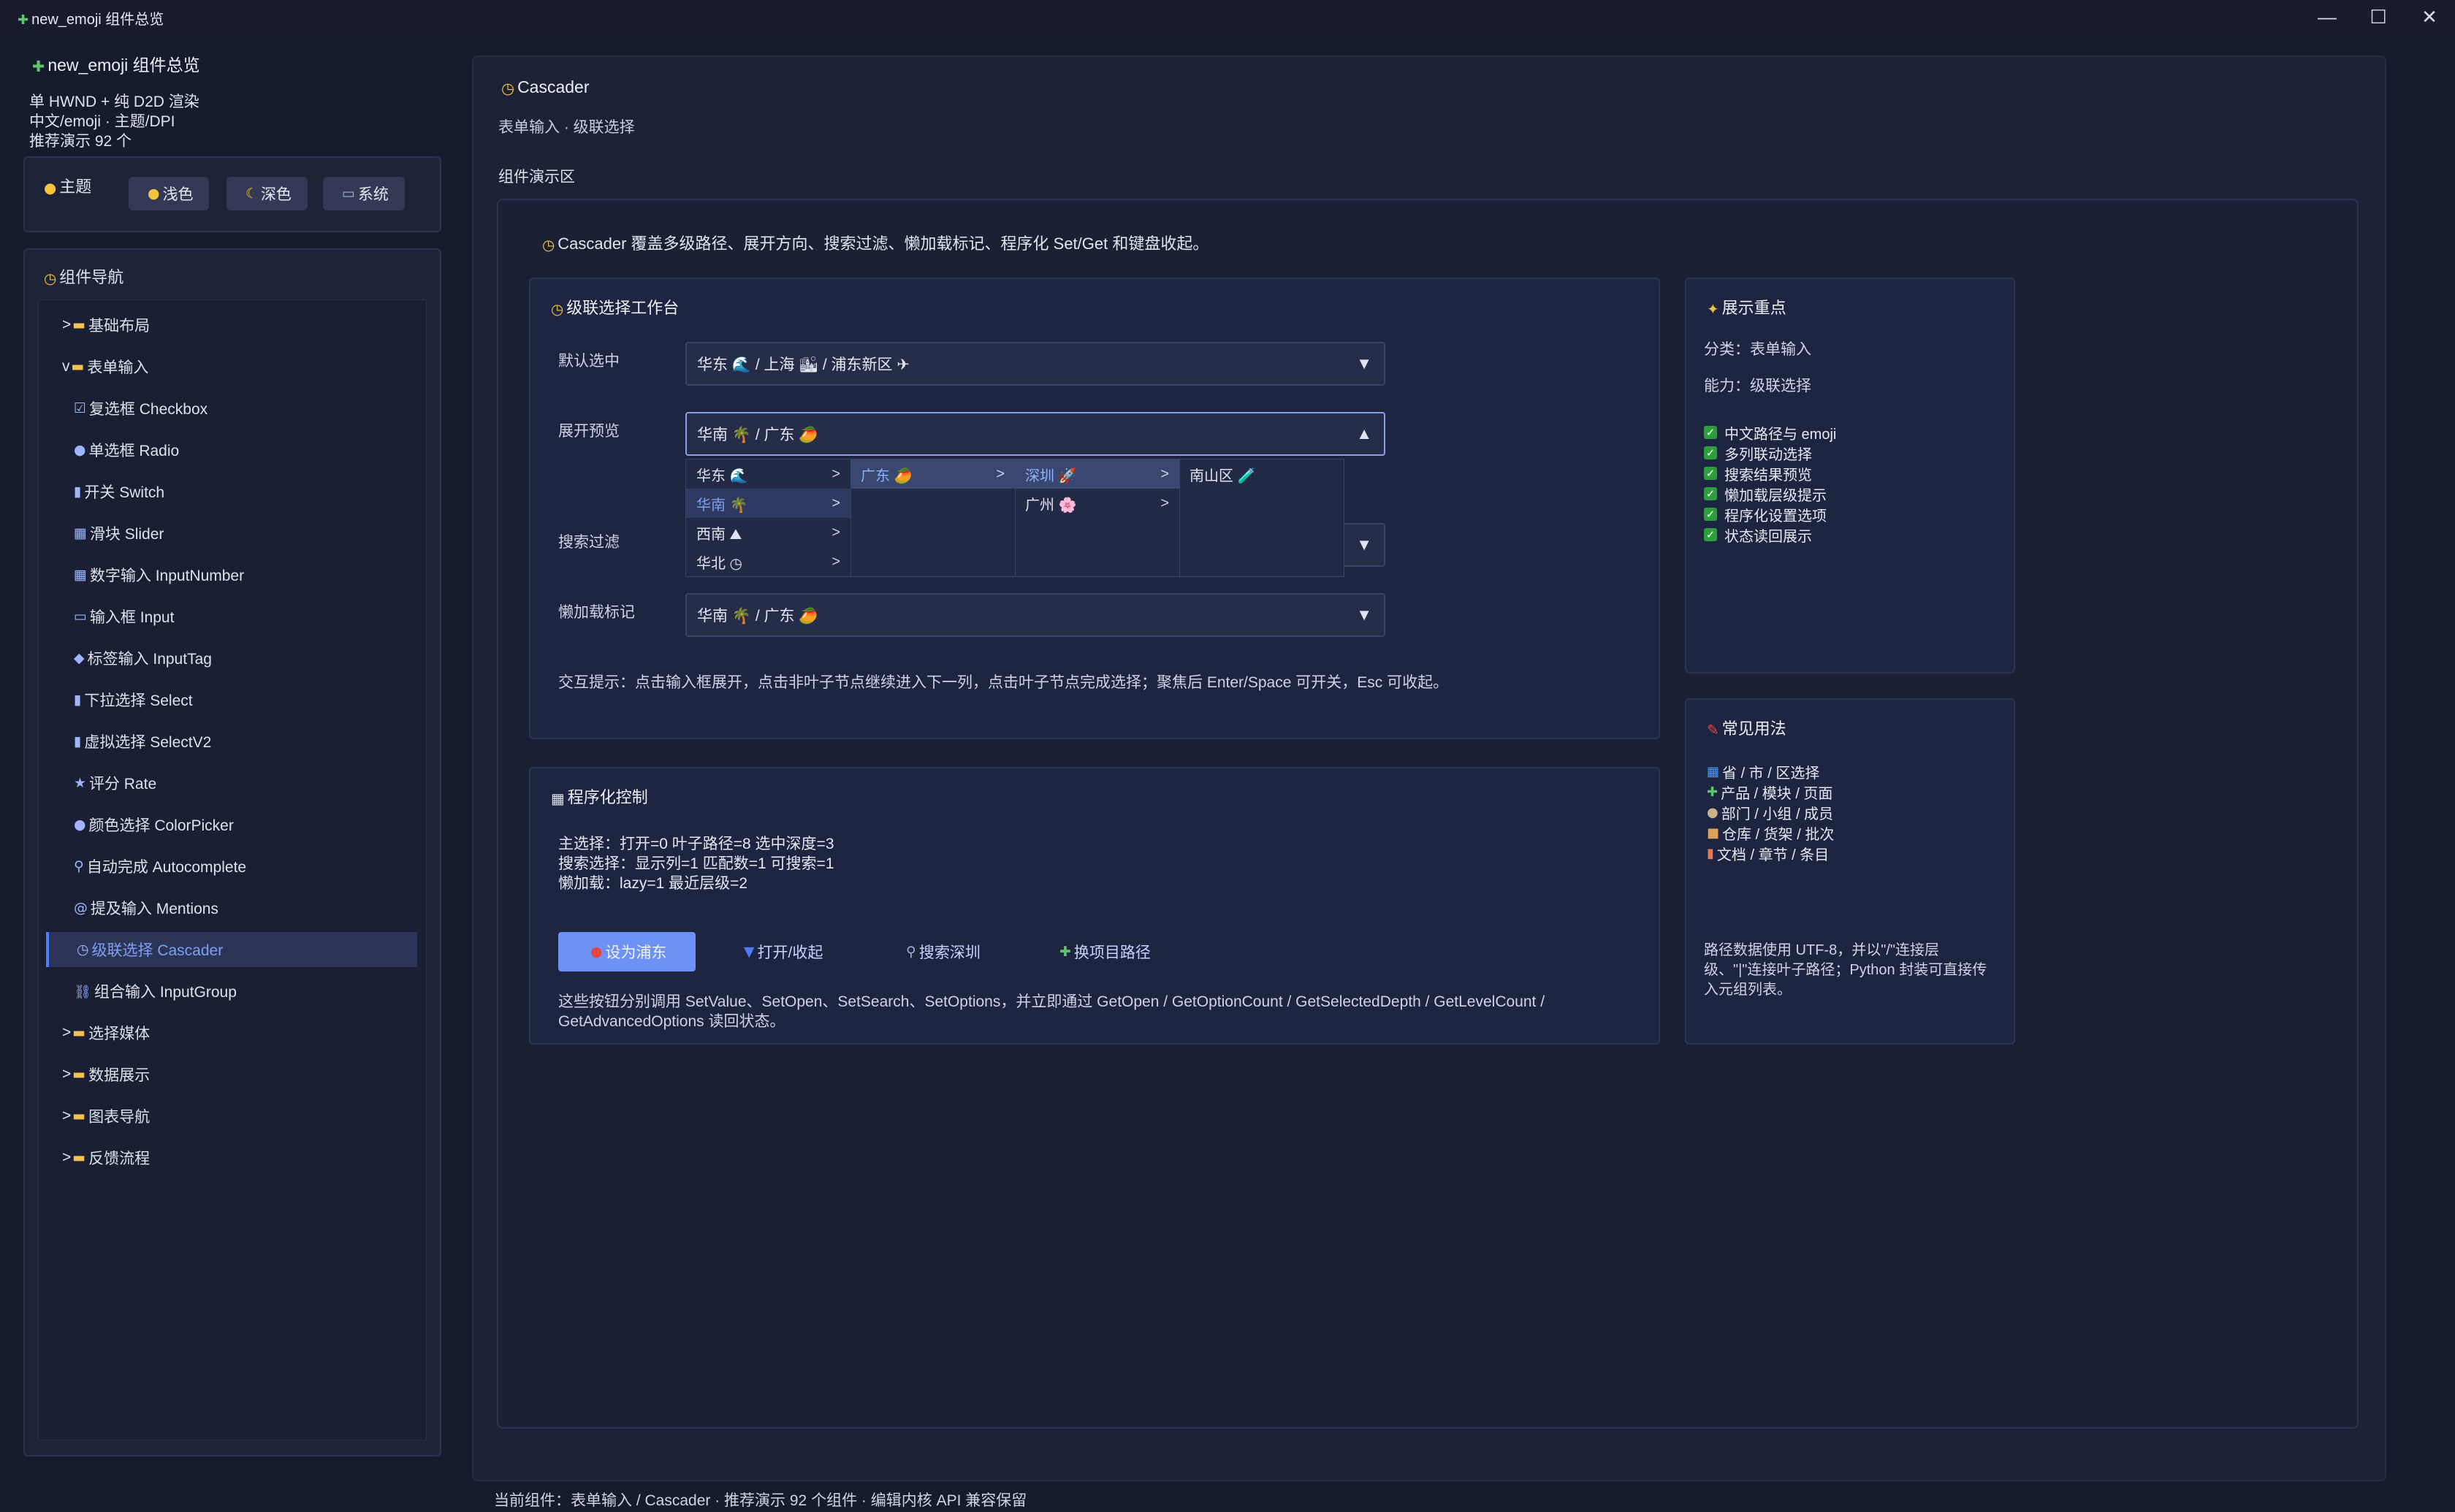 The height and width of the screenshot is (1512, 2455). Describe the element at coordinates (231, 616) in the screenshot. I see `nav-item: ▭ 输入框 Input` at that location.